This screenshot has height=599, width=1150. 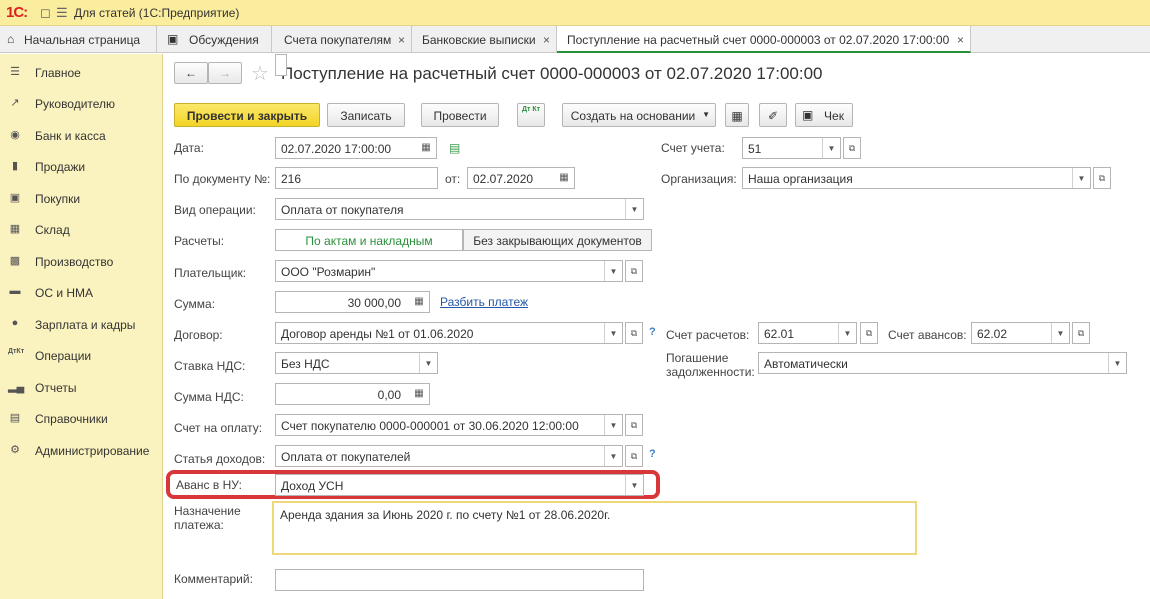 I want to click on save-button: Записать, so click(x=366, y=115).